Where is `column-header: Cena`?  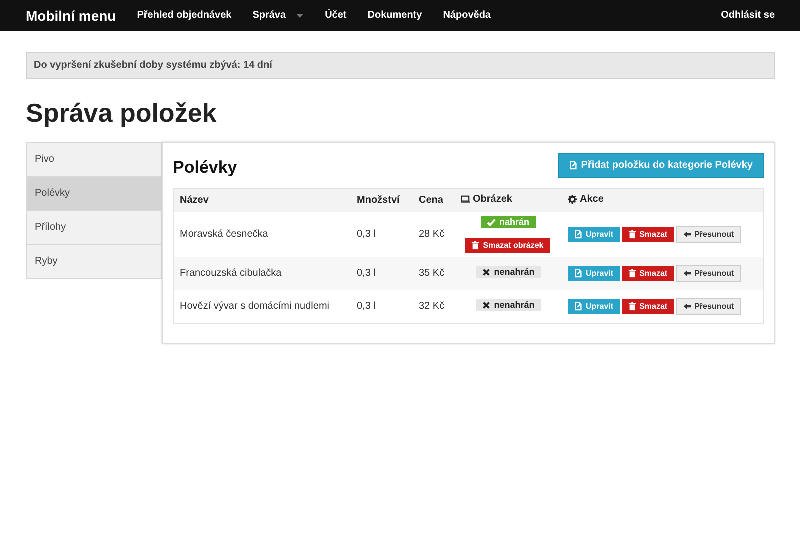 column-header: Cena is located at coordinates (431, 200).